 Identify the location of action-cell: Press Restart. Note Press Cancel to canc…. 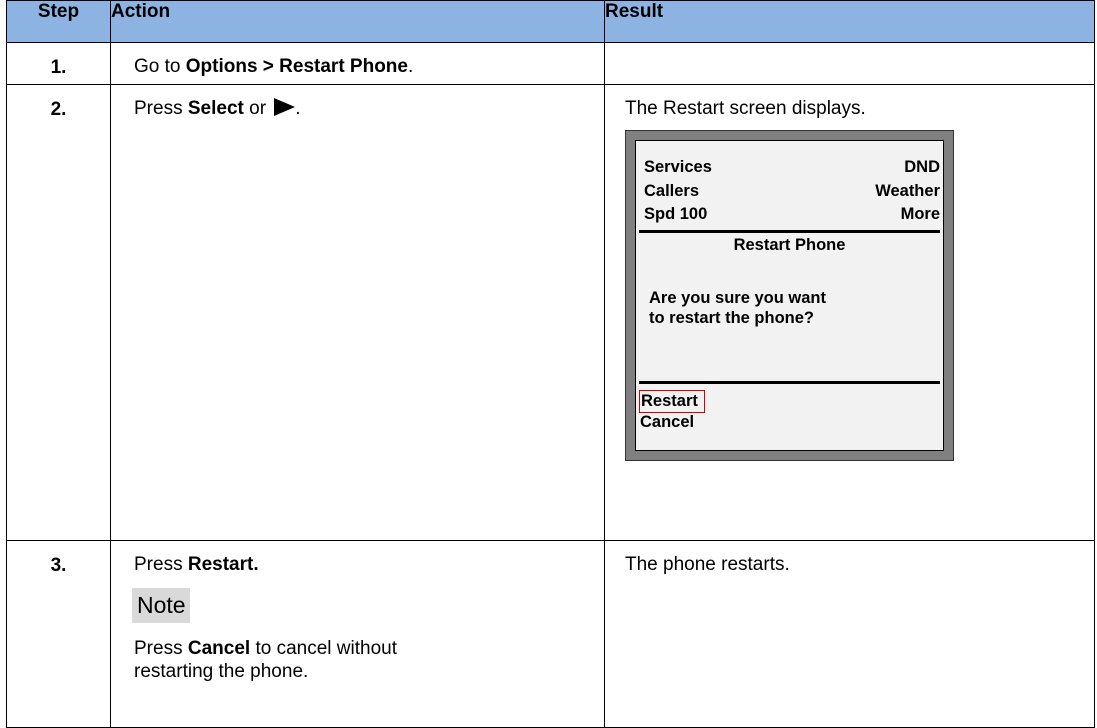
(357, 634).